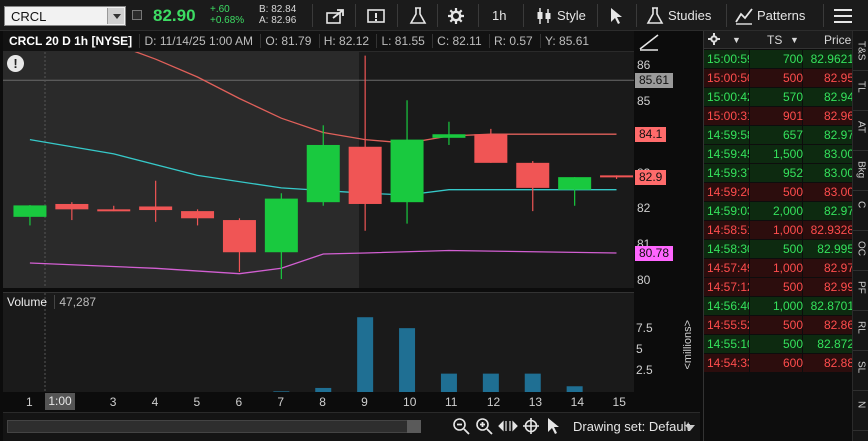  Describe the element at coordinates (728, 363) in the screenshot. I see `trade-time: 14:54:33` at that location.